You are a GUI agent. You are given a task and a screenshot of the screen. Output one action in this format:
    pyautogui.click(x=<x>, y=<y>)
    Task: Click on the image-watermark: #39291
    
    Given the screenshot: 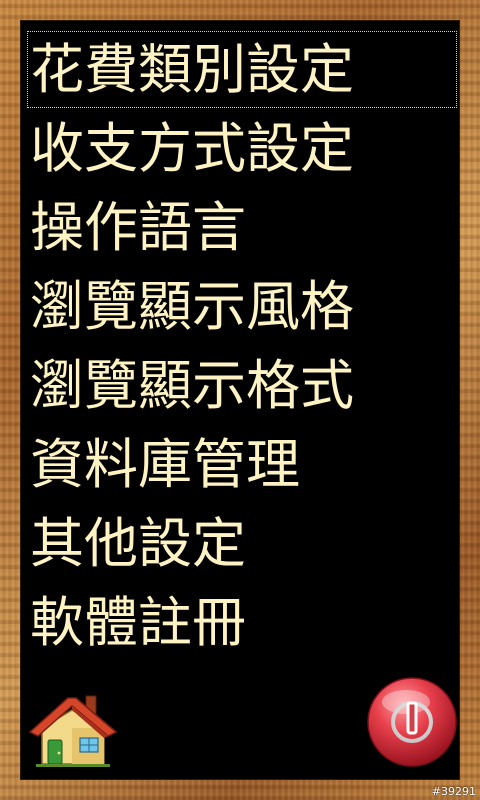 What is the action you would take?
    pyautogui.click(x=453, y=791)
    